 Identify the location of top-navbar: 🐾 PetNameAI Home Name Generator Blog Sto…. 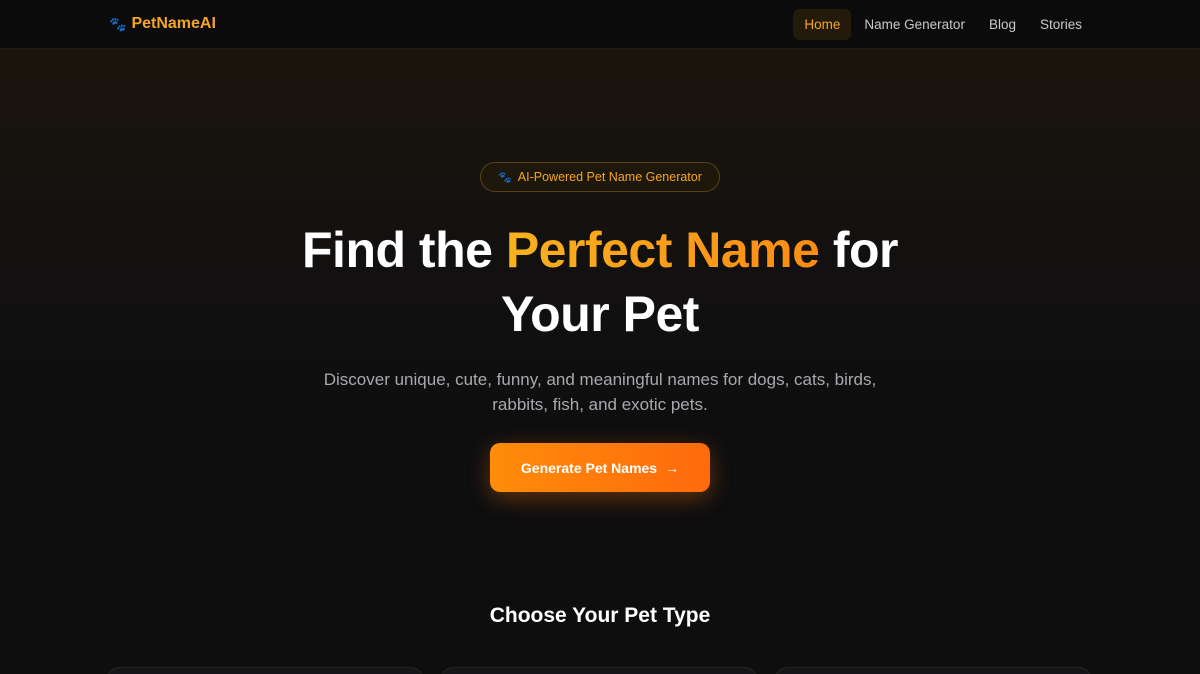
(600, 24).